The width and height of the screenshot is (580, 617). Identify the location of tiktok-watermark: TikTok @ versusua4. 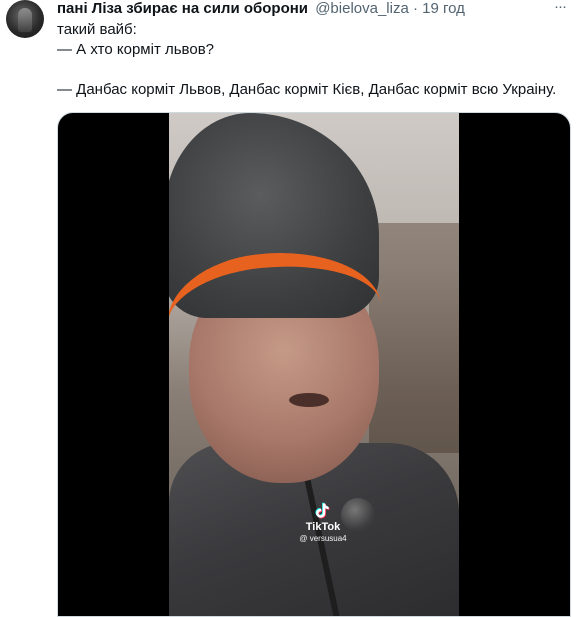
(323, 522).